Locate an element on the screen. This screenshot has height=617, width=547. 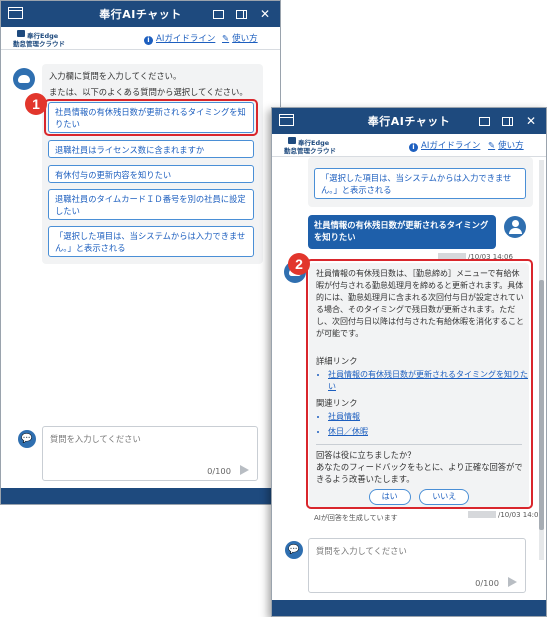
generating-note: AIが回答を生成しています is located at coordinates (356, 518).